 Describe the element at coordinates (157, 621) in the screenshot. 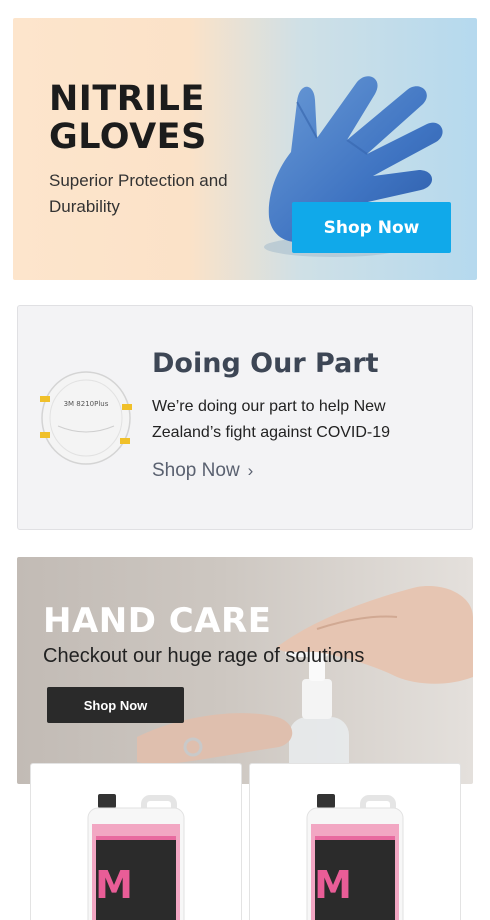

I see `hand-care-title: HAND CARE` at that location.